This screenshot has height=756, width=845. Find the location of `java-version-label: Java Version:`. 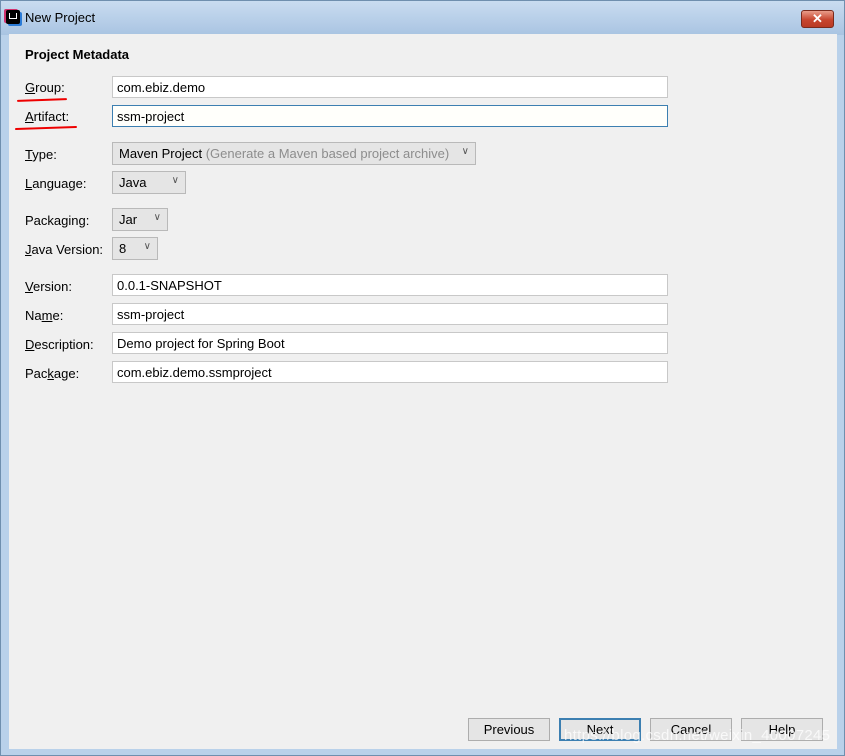

java-version-label: Java Version: is located at coordinates (64, 249).